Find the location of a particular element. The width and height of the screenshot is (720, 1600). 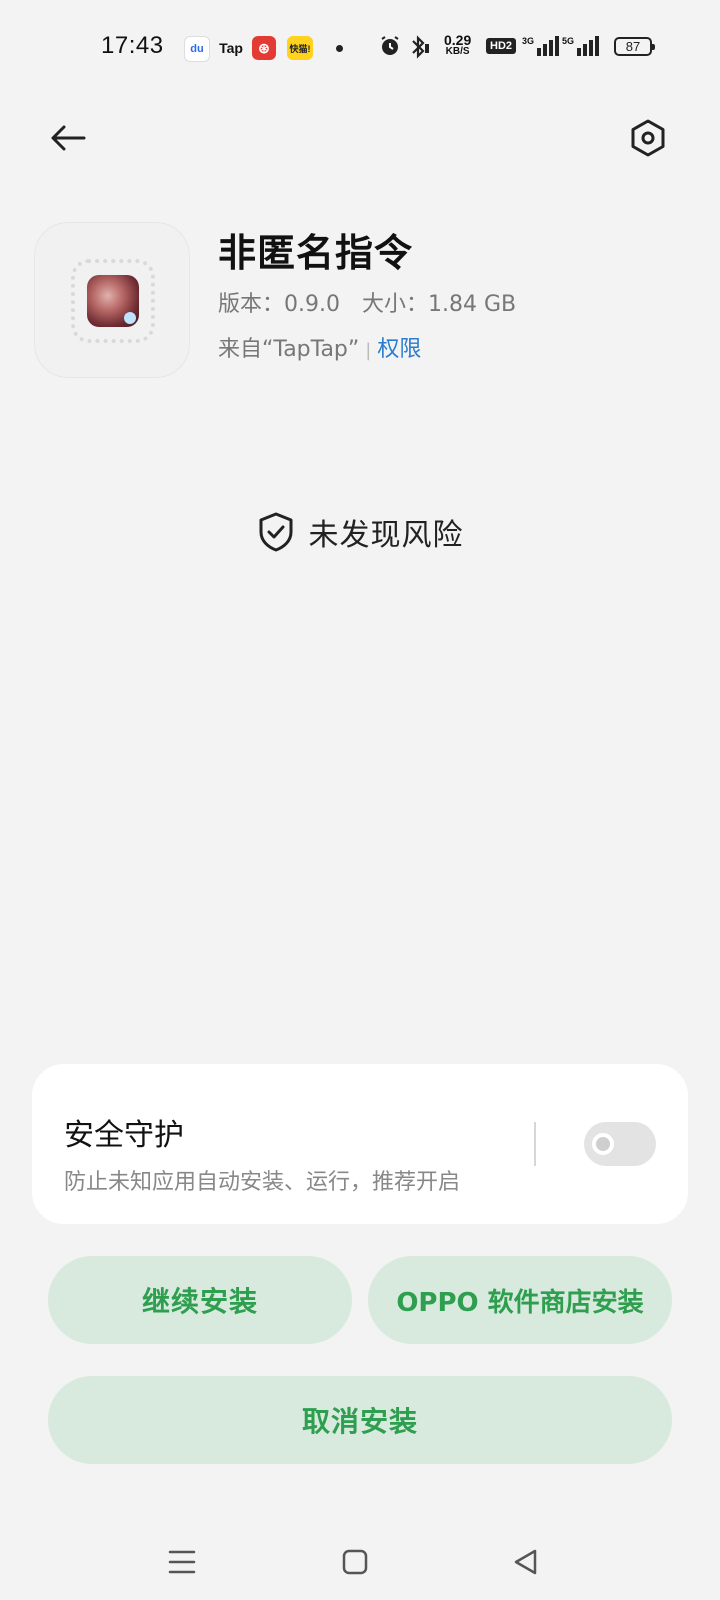

taptap-app-icon: Tap is located at coordinates (231, 48).